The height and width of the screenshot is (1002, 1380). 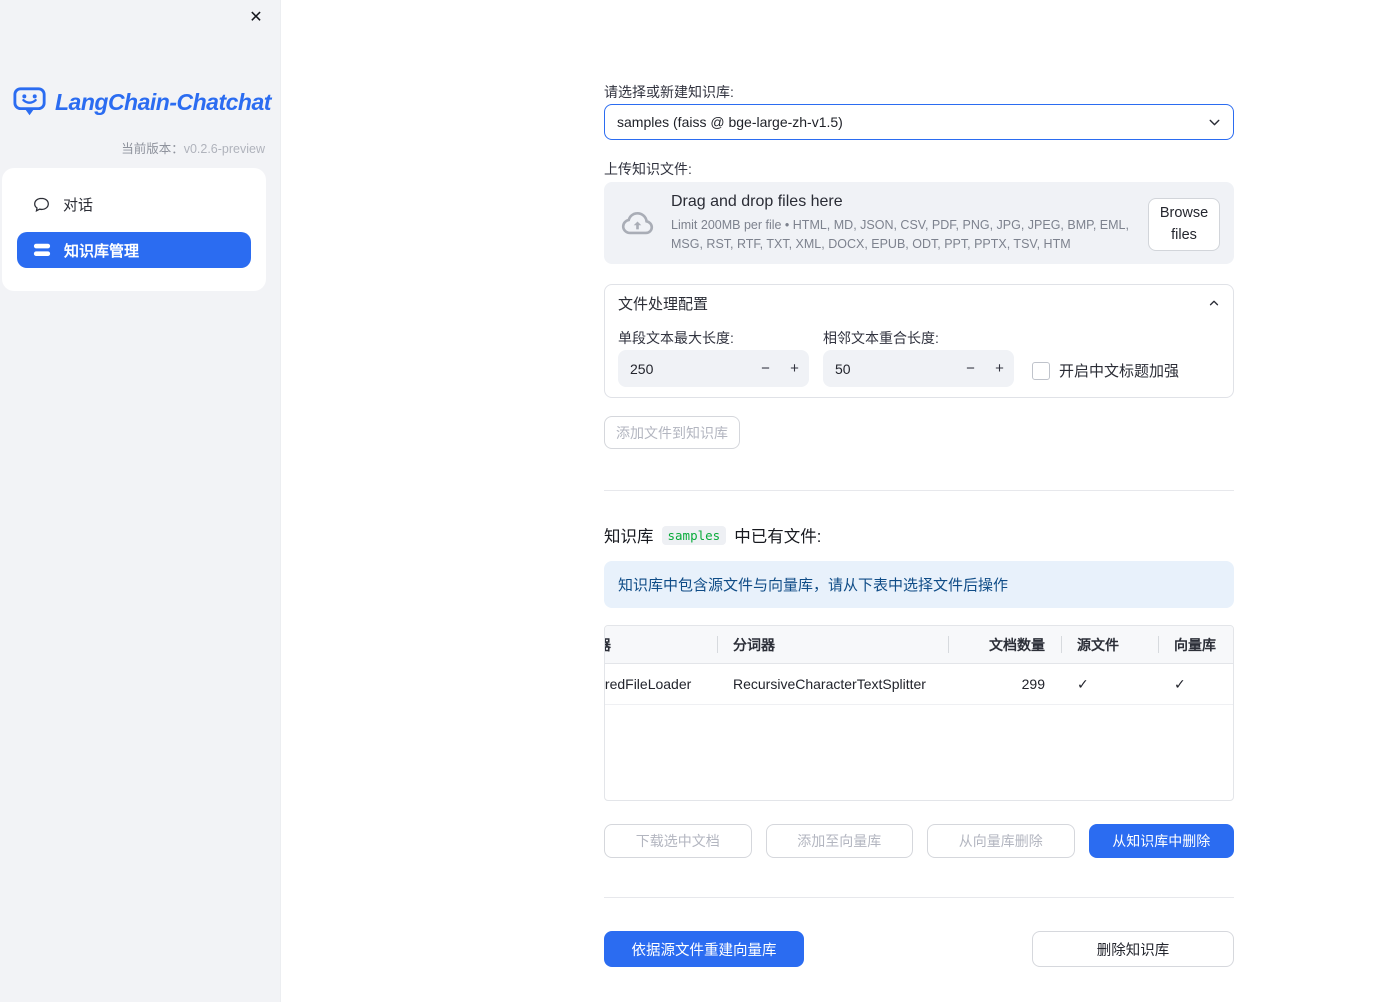 What do you see at coordinates (224, 149) in the screenshot?
I see `version-value: v0.2.6-preview` at bounding box center [224, 149].